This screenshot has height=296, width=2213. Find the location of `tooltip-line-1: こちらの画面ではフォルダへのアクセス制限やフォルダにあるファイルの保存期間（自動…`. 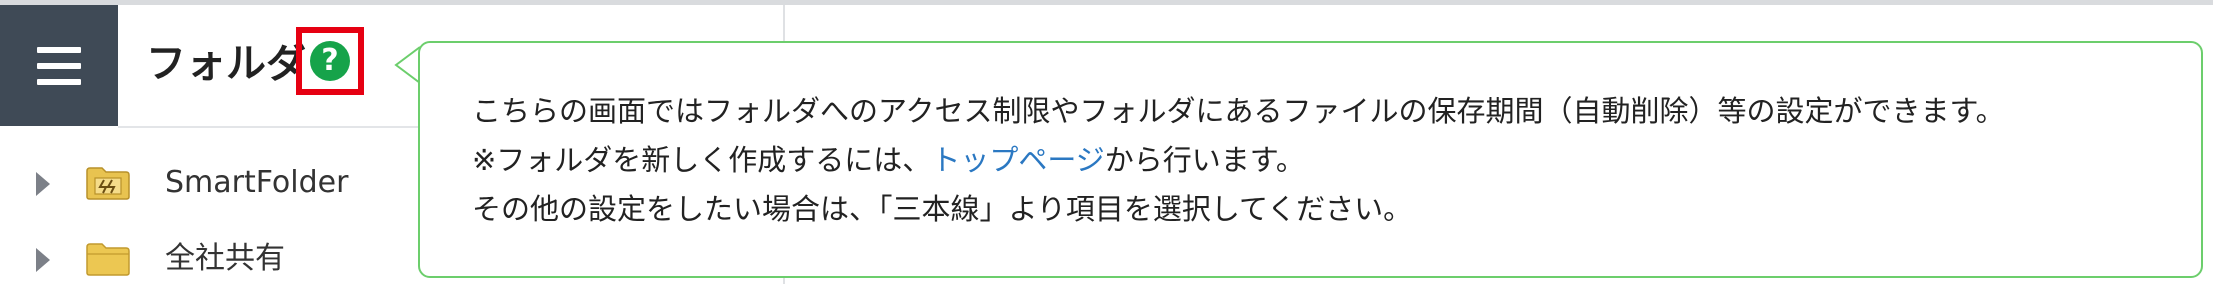

tooltip-line-1: こちらの画面ではフォルダへのアクセス制限やフォルダにあるファイルの保存期間（自動… is located at coordinates (1238, 111).